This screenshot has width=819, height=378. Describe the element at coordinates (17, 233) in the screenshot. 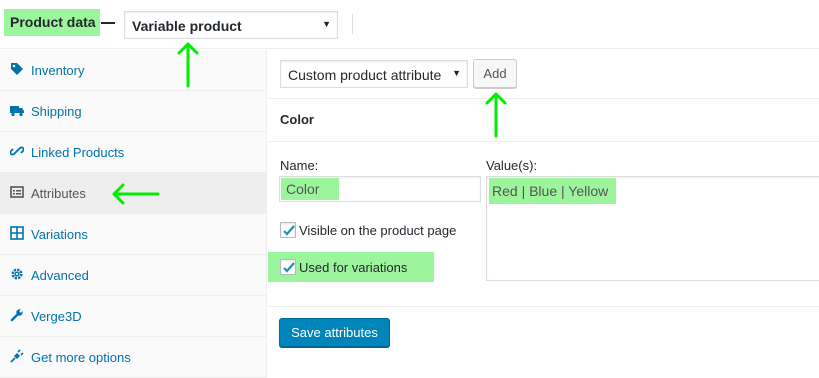

I see `grid-icon` at that location.